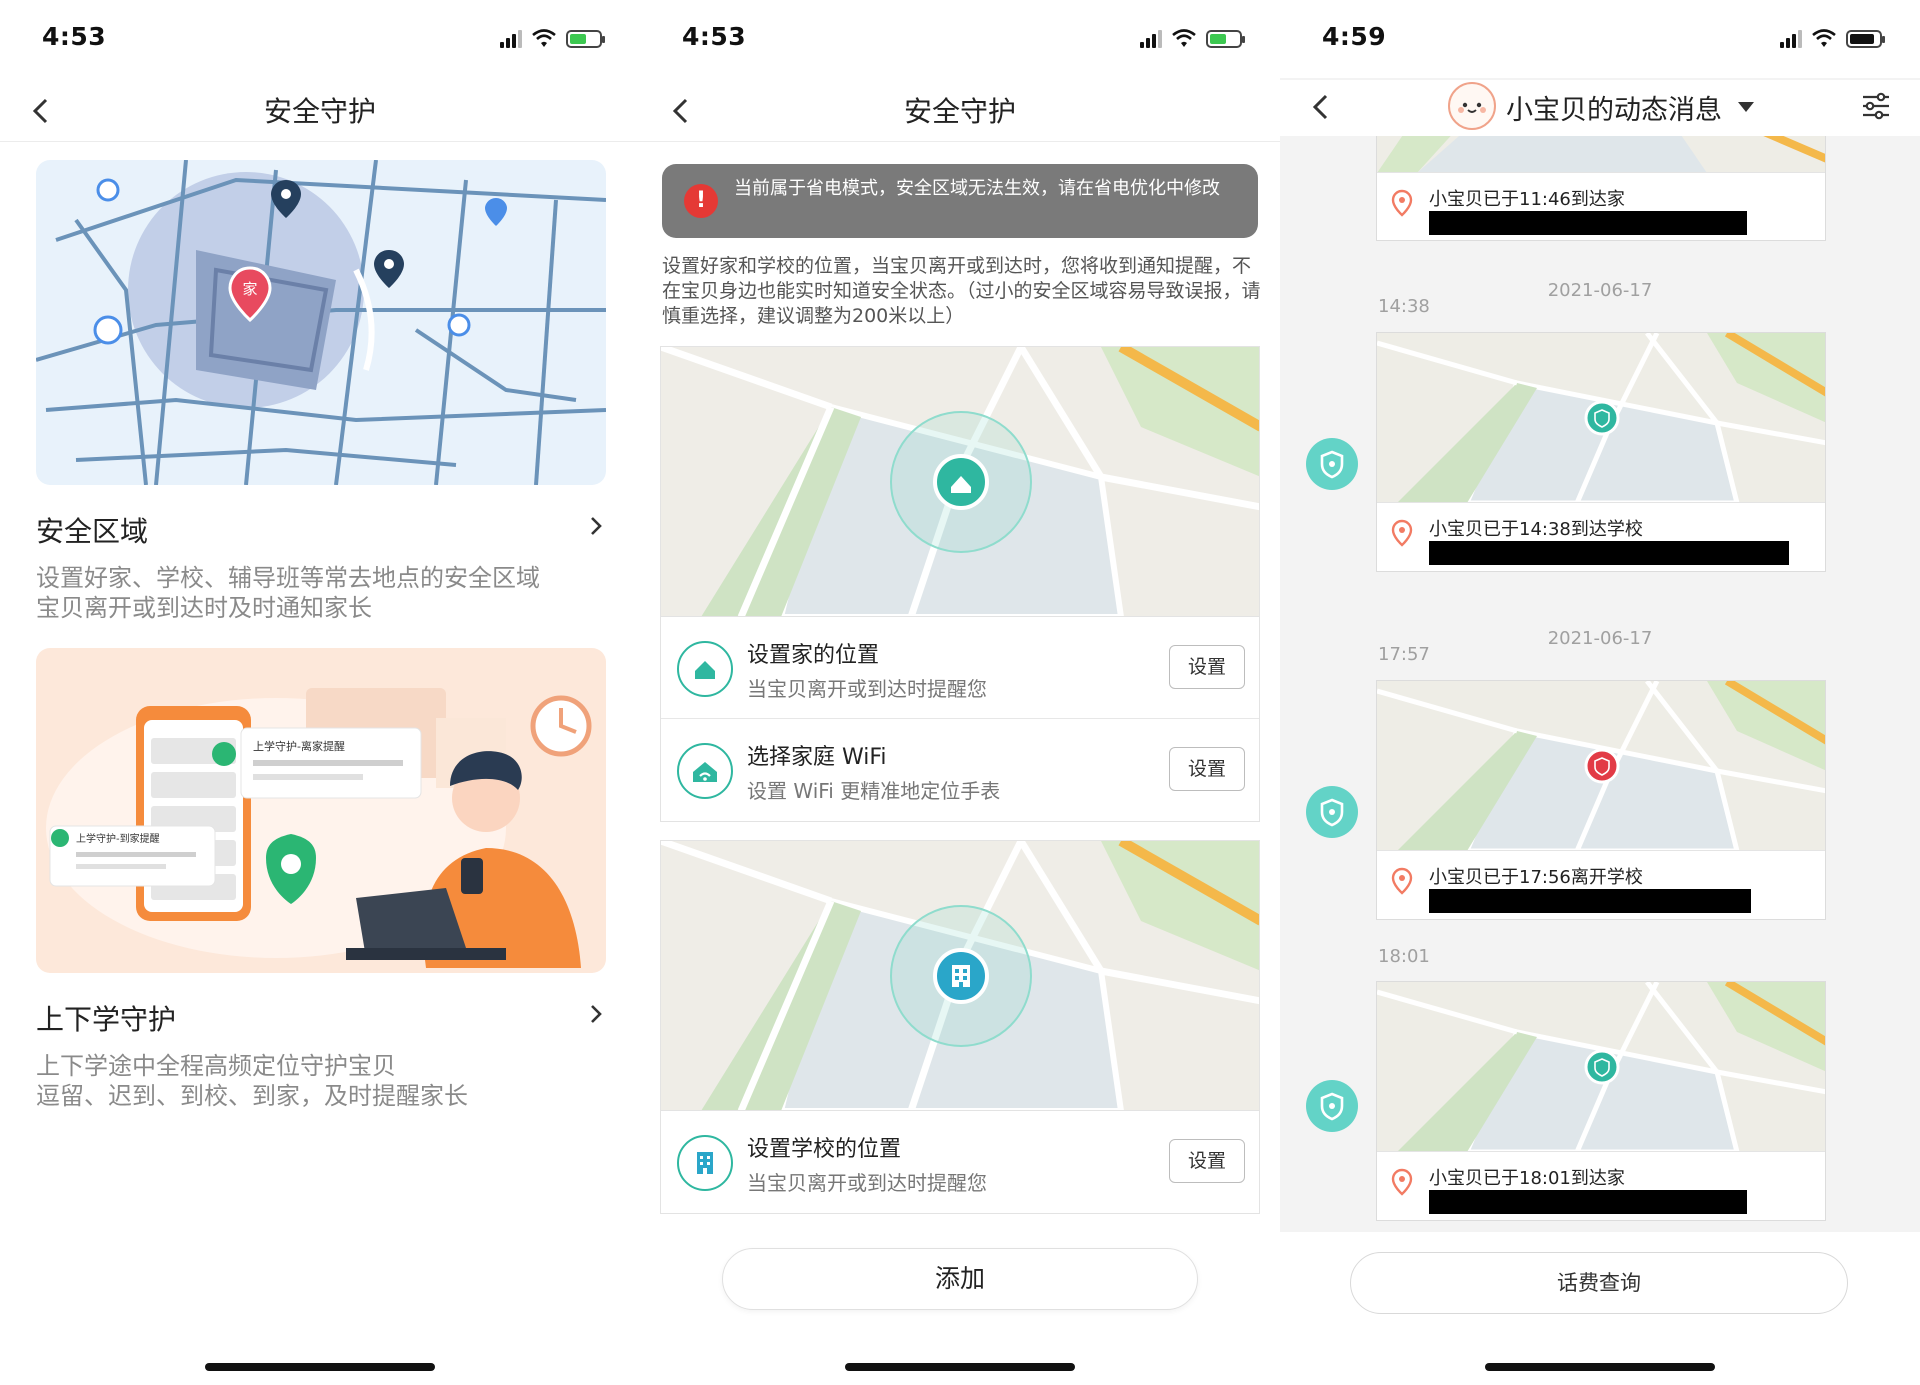 The width and height of the screenshot is (1920, 1385). What do you see at coordinates (817, 757) in the screenshot?
I see `home-wifi-title: 选择家庭 WiFi` at bounding box center [817, 757].